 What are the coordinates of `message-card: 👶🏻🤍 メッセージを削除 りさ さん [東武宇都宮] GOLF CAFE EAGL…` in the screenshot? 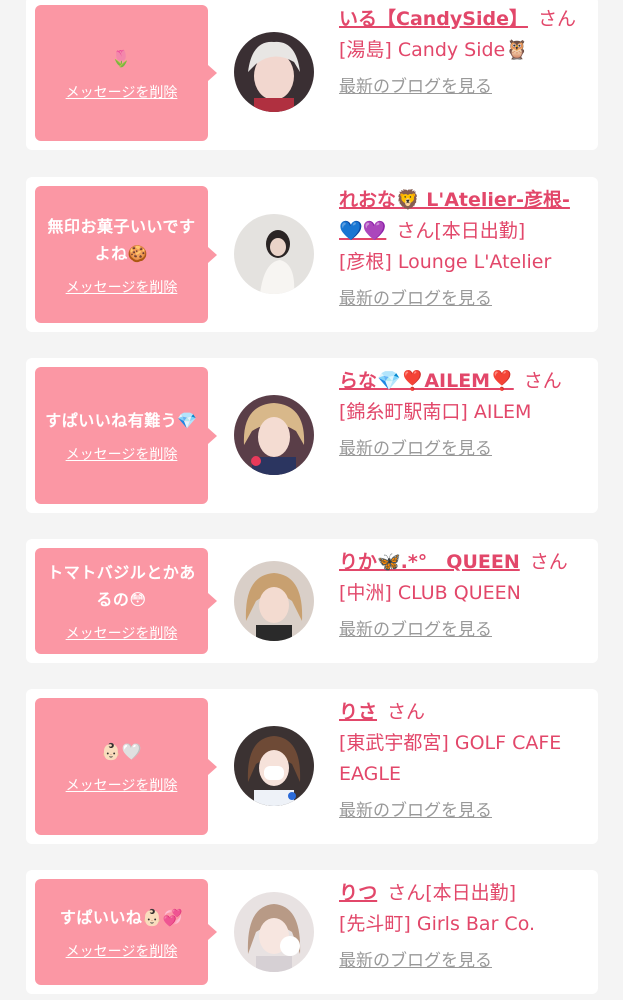 It's located at (312, 766).